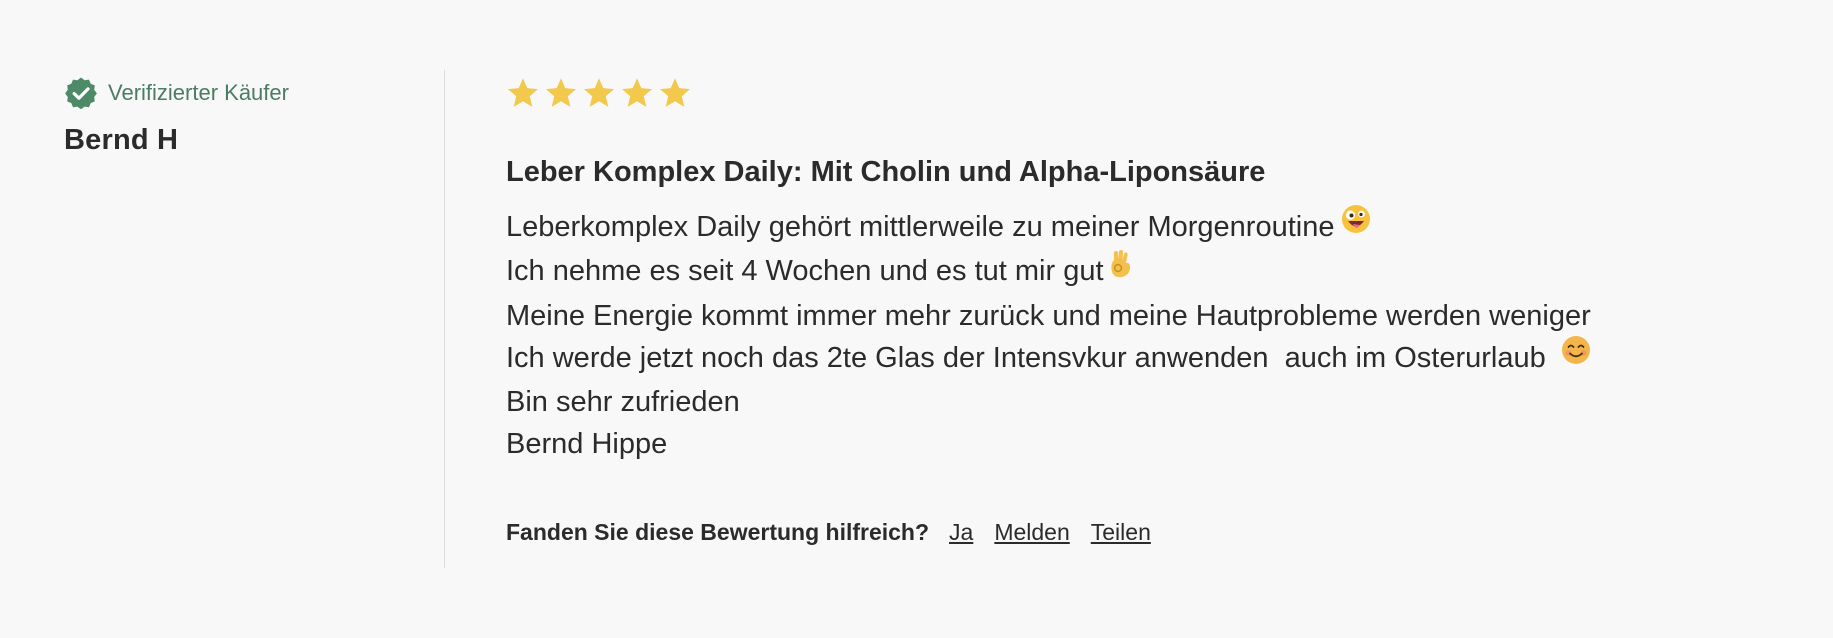 The image size is (1833, 638). Describe the element at coordinates (81, 93) in the screenshot. I see `verified-check-badge-icon` at that location.